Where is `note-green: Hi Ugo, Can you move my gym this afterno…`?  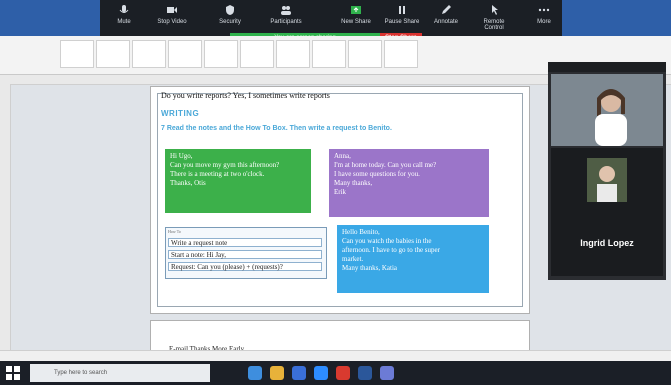 note-green: Hi Ugo, Can you move my gym this afterno… is located at coordinates (238, 181).